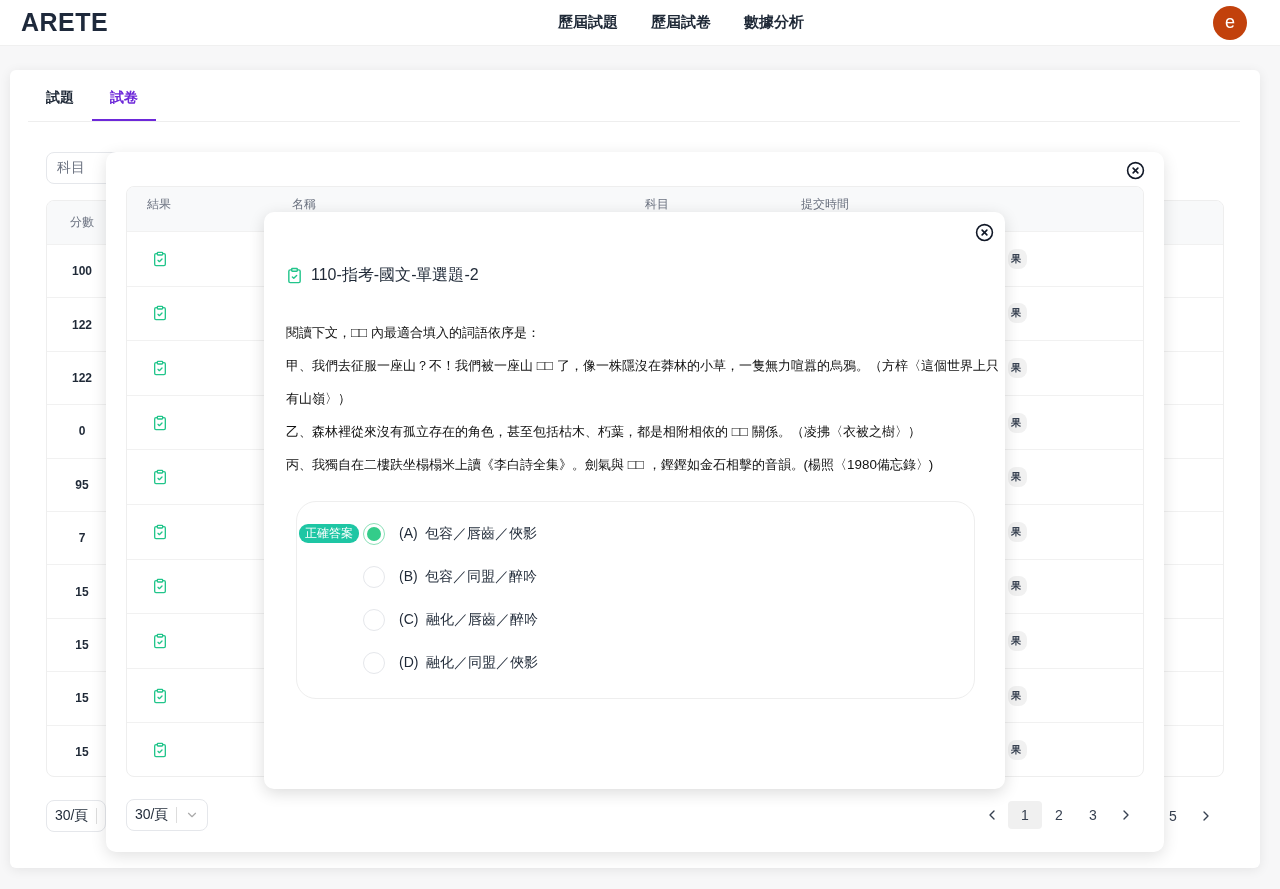 This screenshot has width=1280, height=889. I want to click on option-label: (B) 包容／同盟／醉吟, so click(468, 576).